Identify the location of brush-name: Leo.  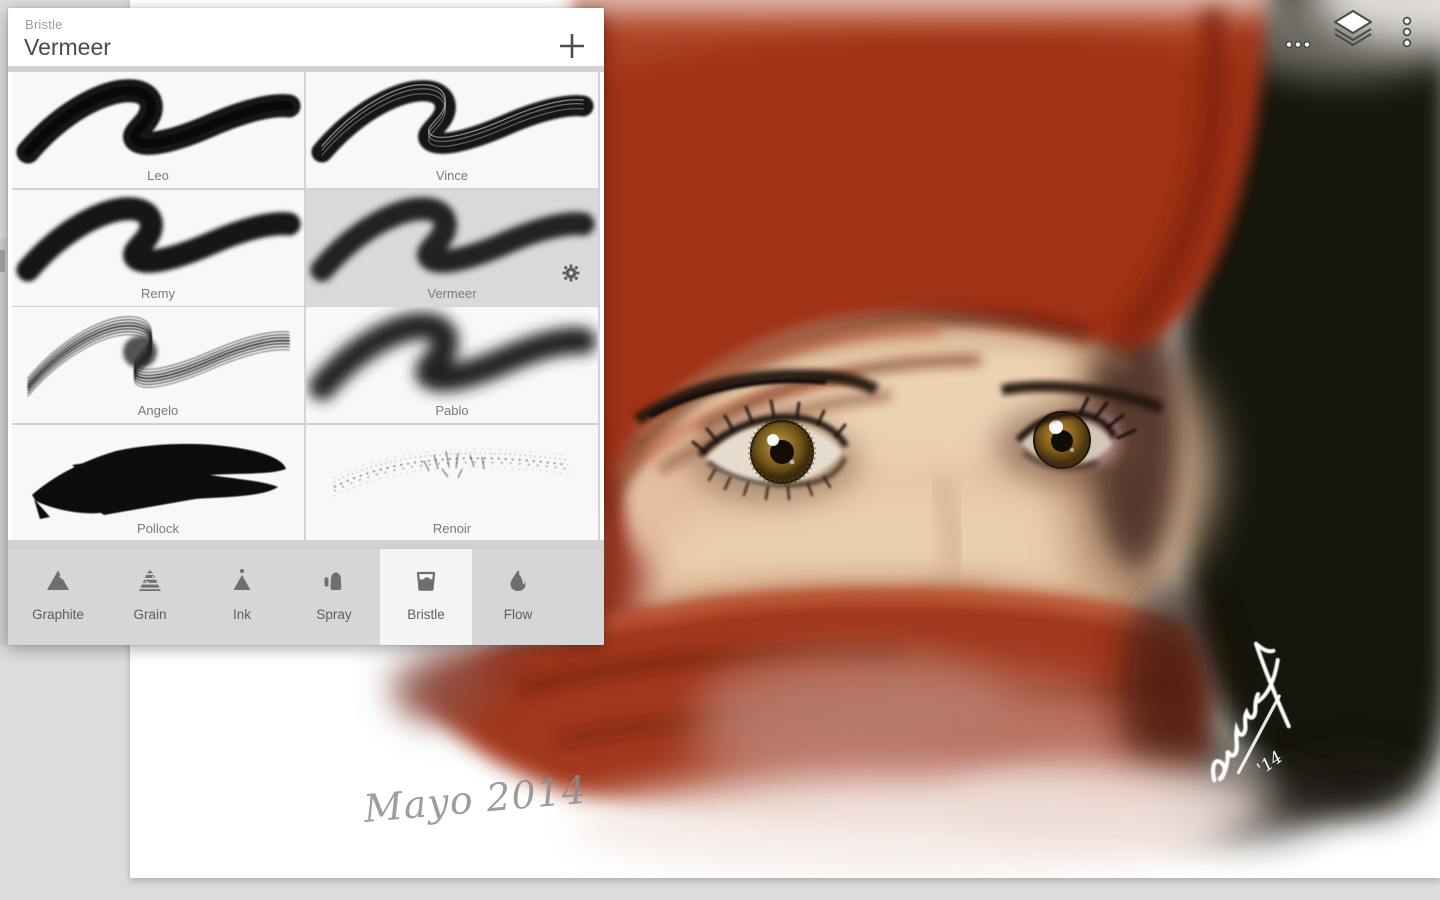
(158, 175).